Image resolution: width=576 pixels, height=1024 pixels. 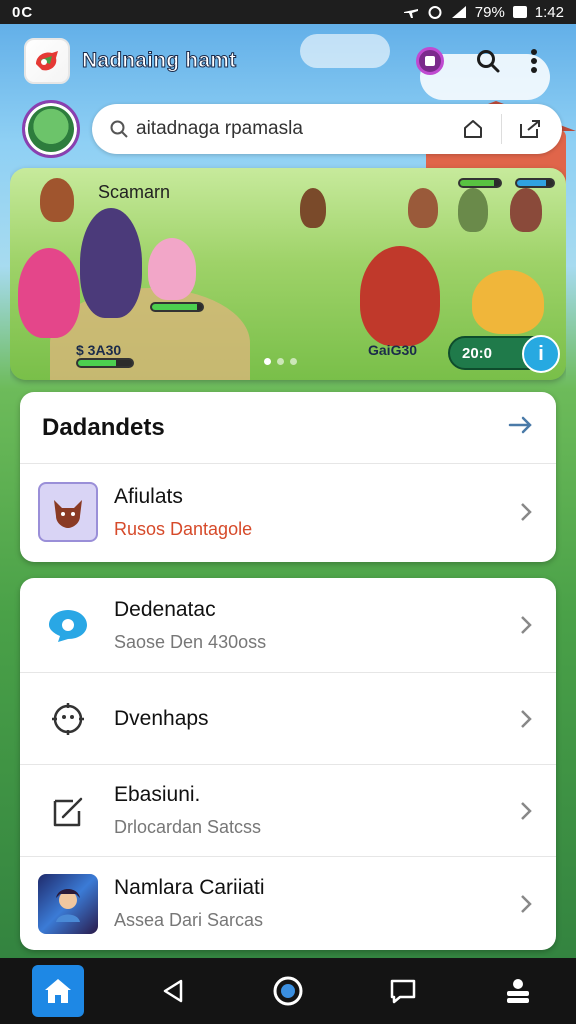 I want to click on list-item-title: Dedenatac, so click(x=165, y=609).